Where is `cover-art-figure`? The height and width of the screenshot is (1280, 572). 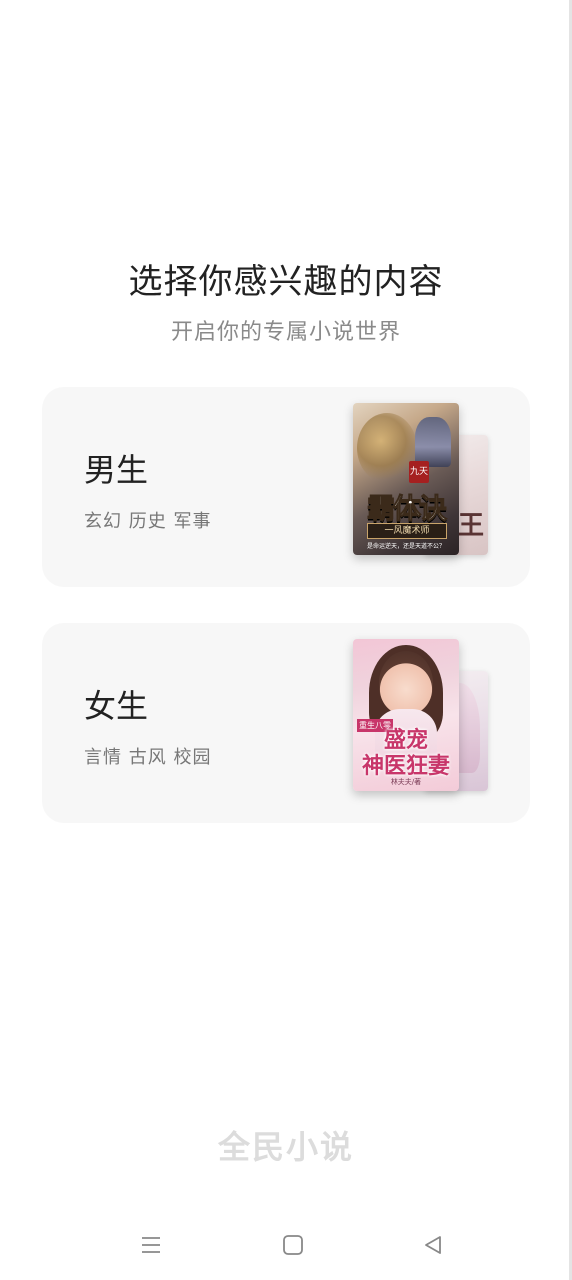
cover-art-figure is located at coordinates (433, 442).